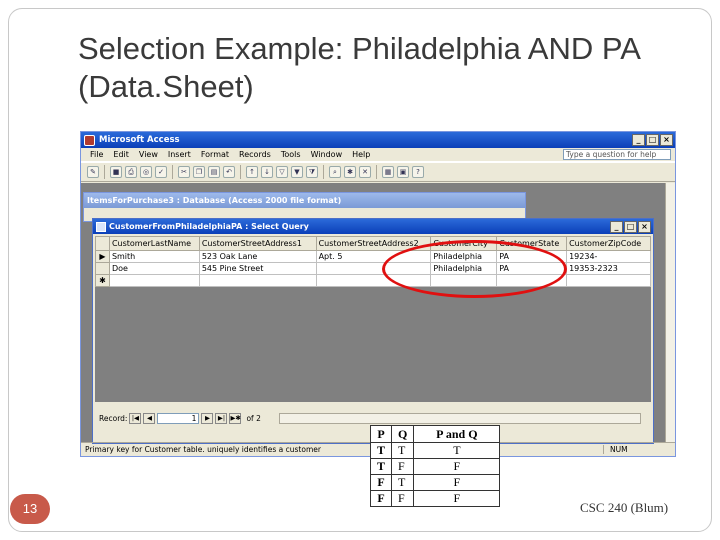 This screenshot has height=540, width=720. What do you see at coordinates (388, 172) in the screenshot?
I see `database-window-icon: ▦` at bounding box center [388, 172].